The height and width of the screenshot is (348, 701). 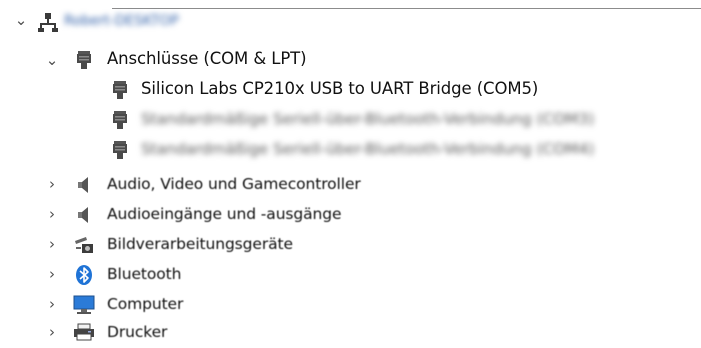 What do you see at coordinates (137, 332) in the screenshot?
I see `category-label: Drucker` at bounding box center [137, 332].